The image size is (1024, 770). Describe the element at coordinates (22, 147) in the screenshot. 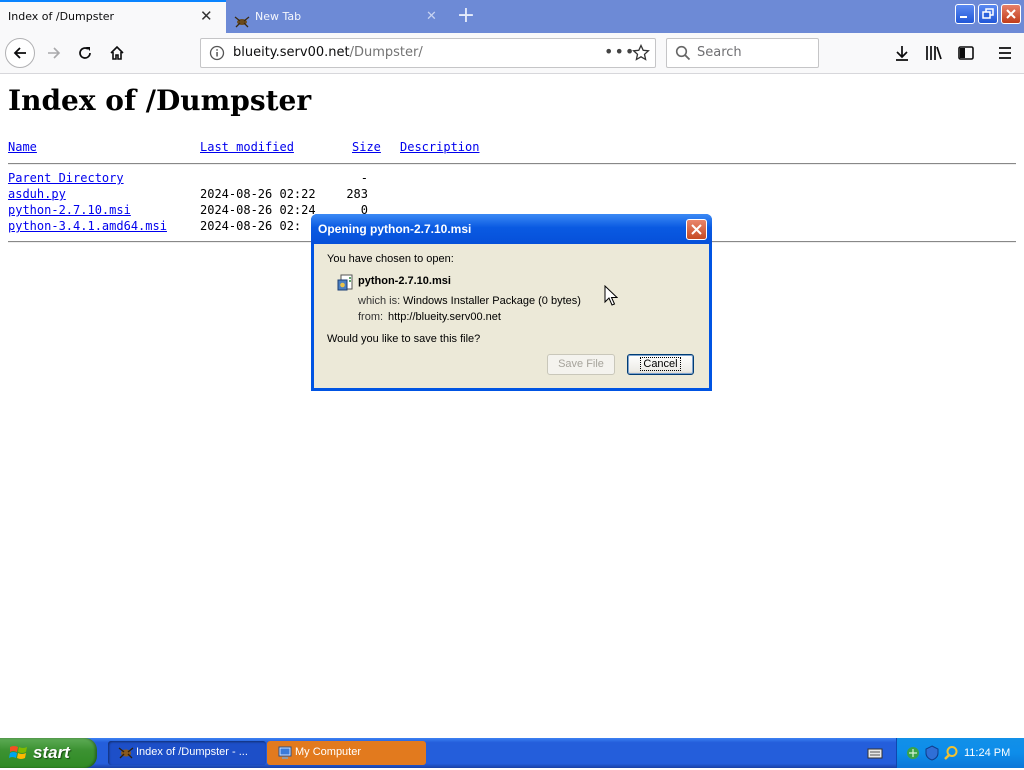

I see `column-name-link: Name` at that location.